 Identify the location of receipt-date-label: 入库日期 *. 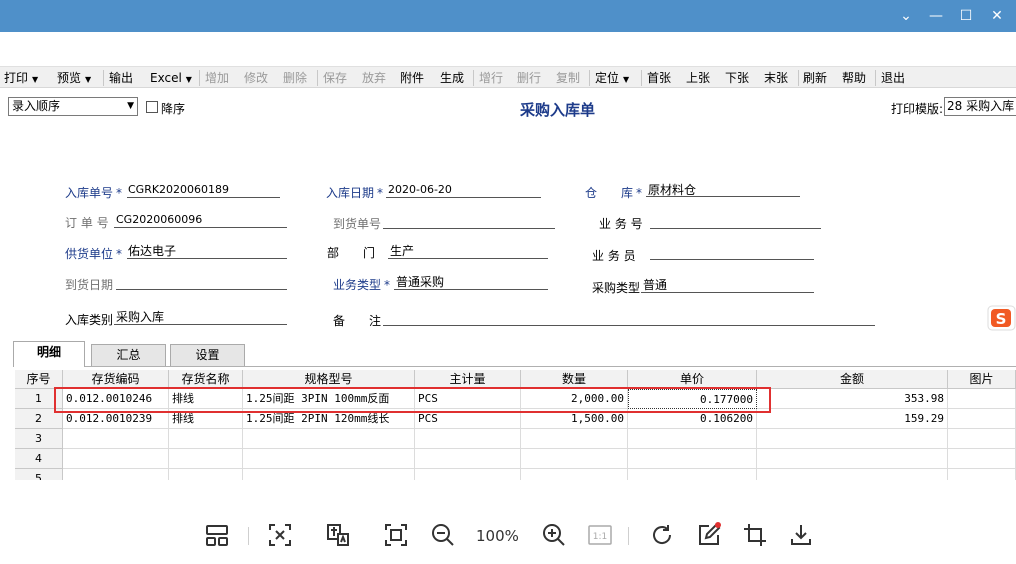
(355, 193).